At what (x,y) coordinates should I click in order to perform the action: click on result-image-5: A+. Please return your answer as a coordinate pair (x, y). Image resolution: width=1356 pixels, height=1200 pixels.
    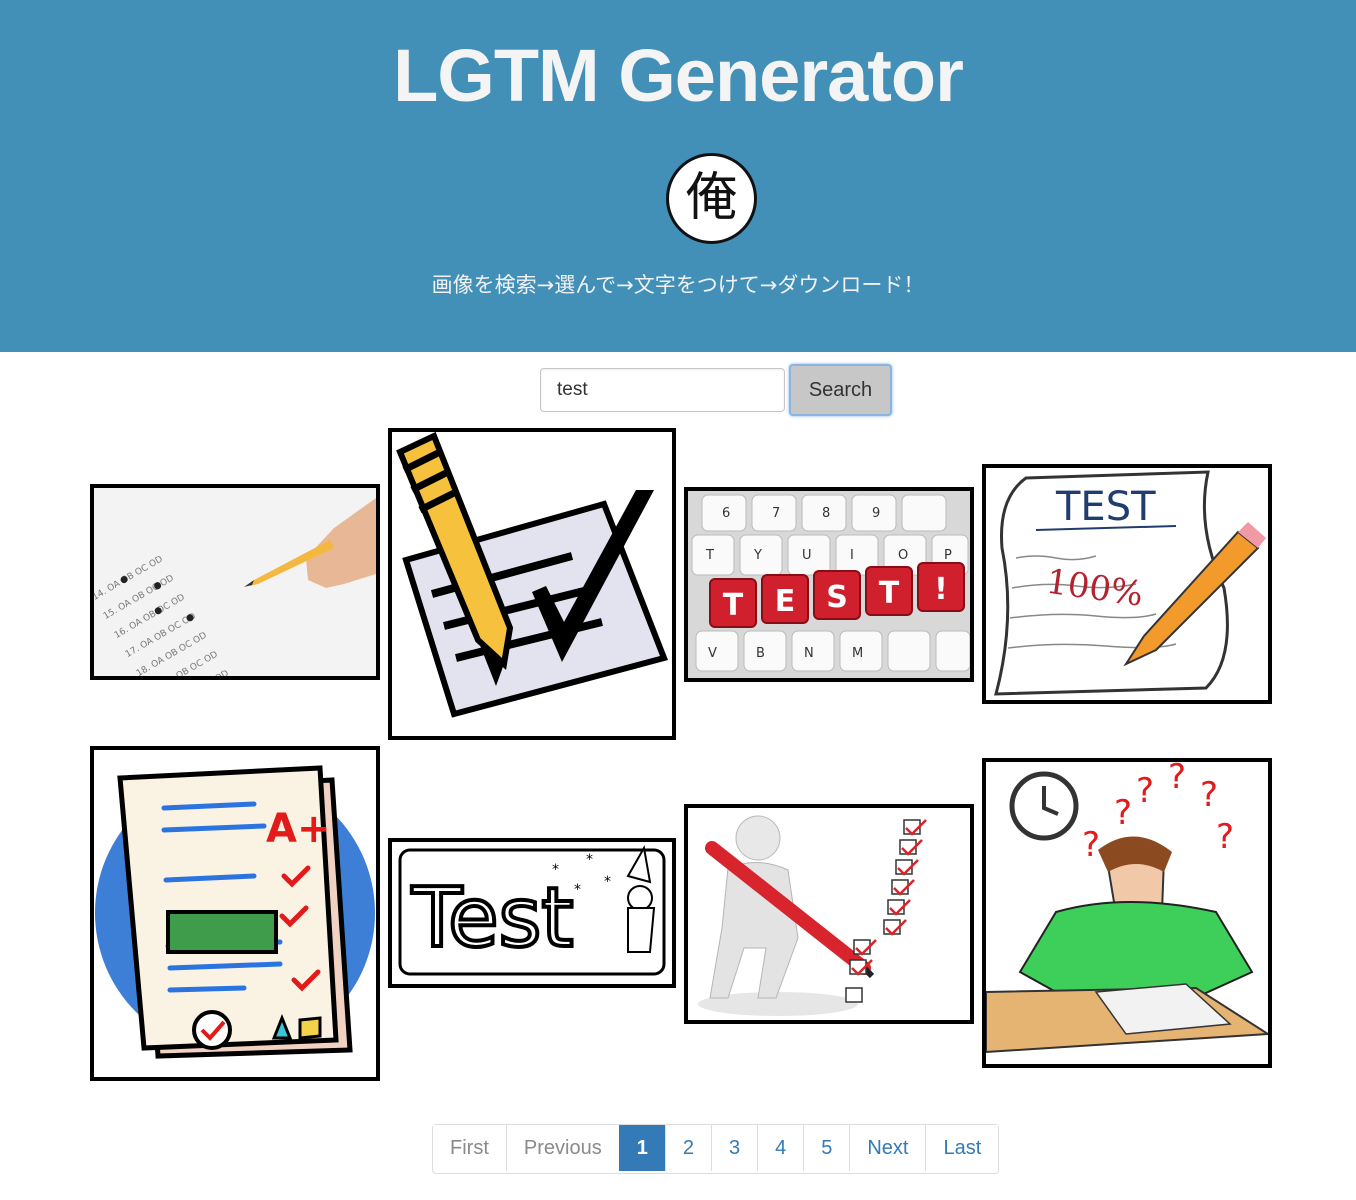
    Looking at the image, I should click on (235, 913).